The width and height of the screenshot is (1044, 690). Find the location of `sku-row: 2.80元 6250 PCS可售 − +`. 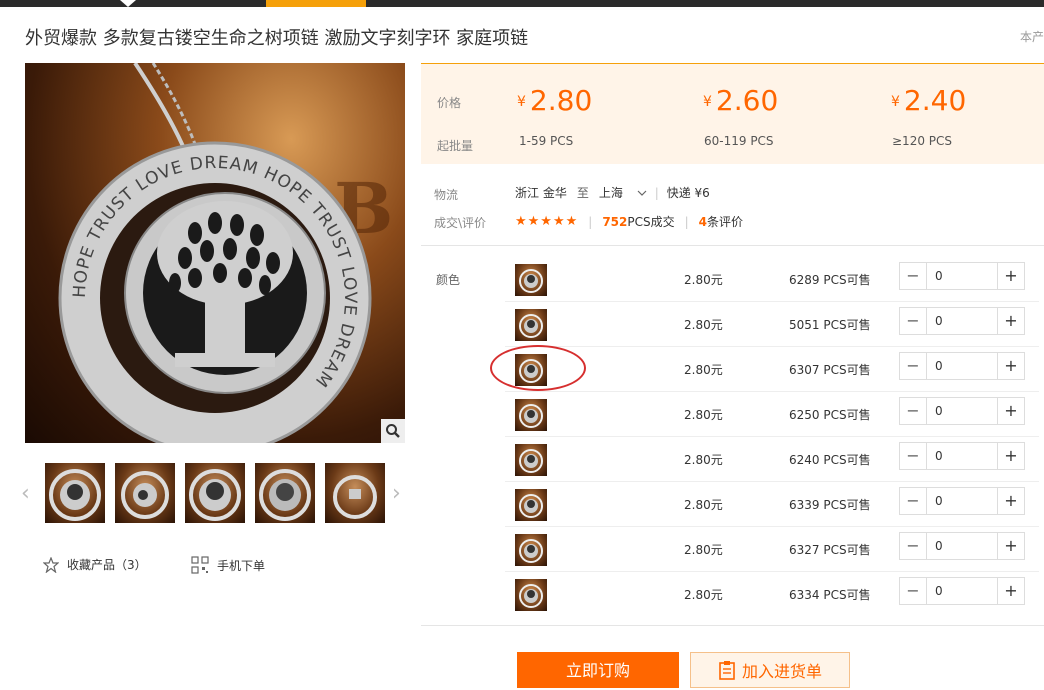

sku-row: 2.80元 6250 PCS可售 − + is located at coordinates (772, 414).